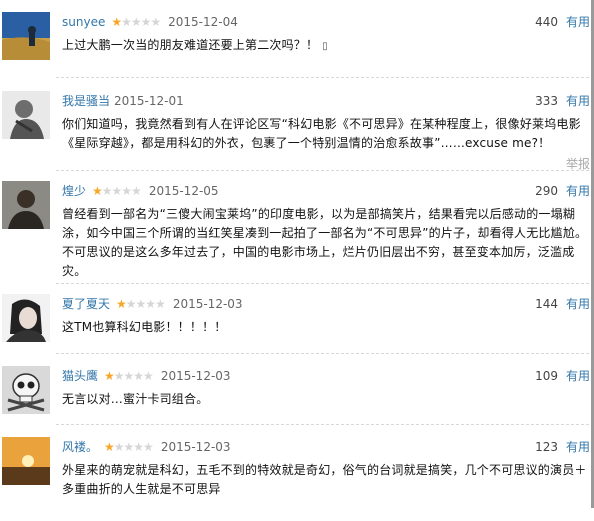 The height and width of the screenshot is (521, 594). I want to click on statue-avatar, so click(26, 115).